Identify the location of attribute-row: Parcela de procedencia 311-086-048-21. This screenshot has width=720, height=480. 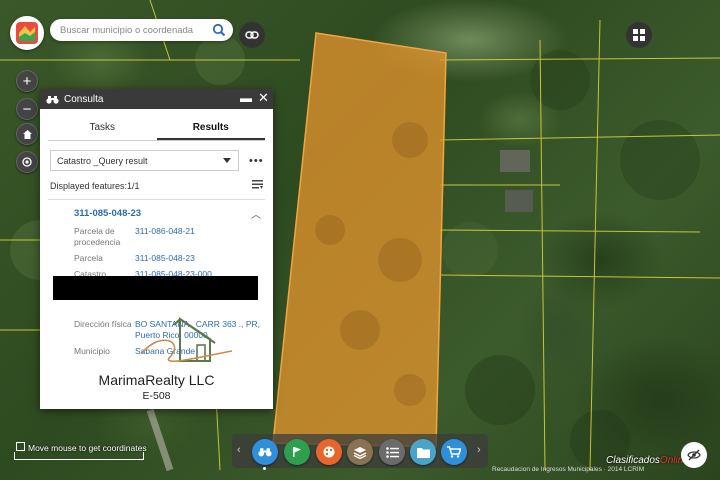
(173, 238).